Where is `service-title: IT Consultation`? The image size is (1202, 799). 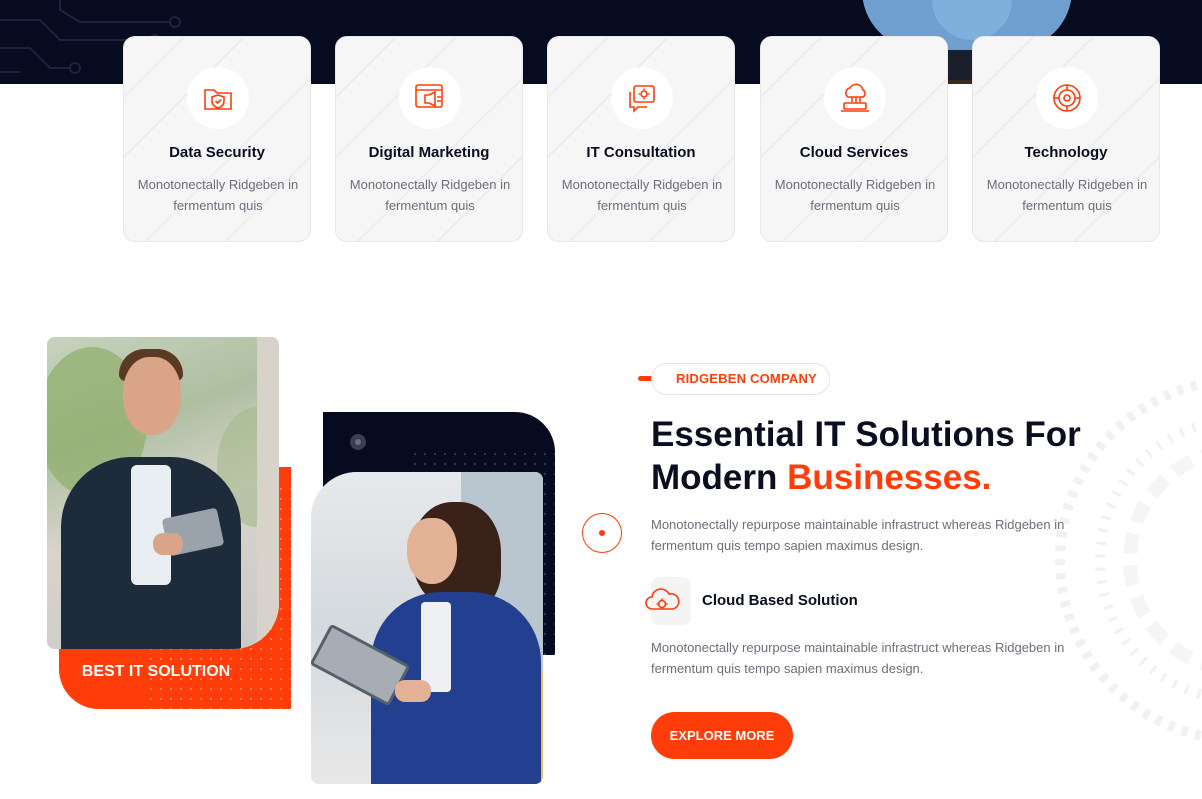
service-title: IT Consultation is located at coordinates (641, 152).